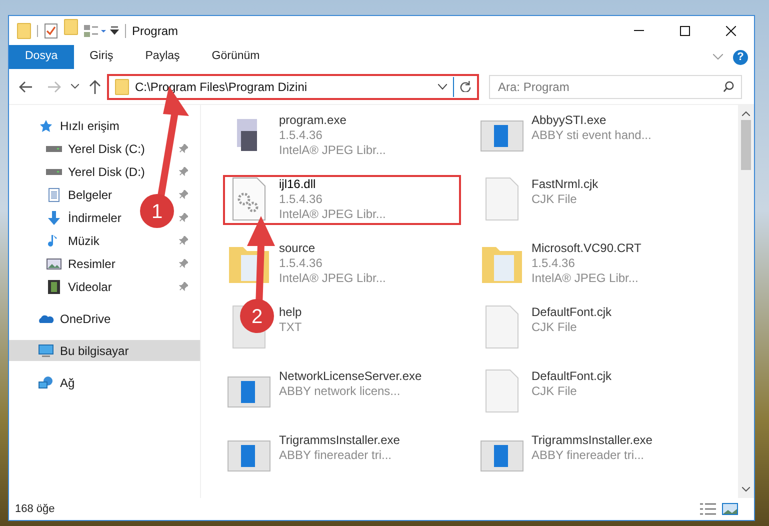 This screenshot has width=769, height=526. What do you see at coordinates (46, 383) in the screenshot?
I see `network-icon` at bounding box center [46, 383].